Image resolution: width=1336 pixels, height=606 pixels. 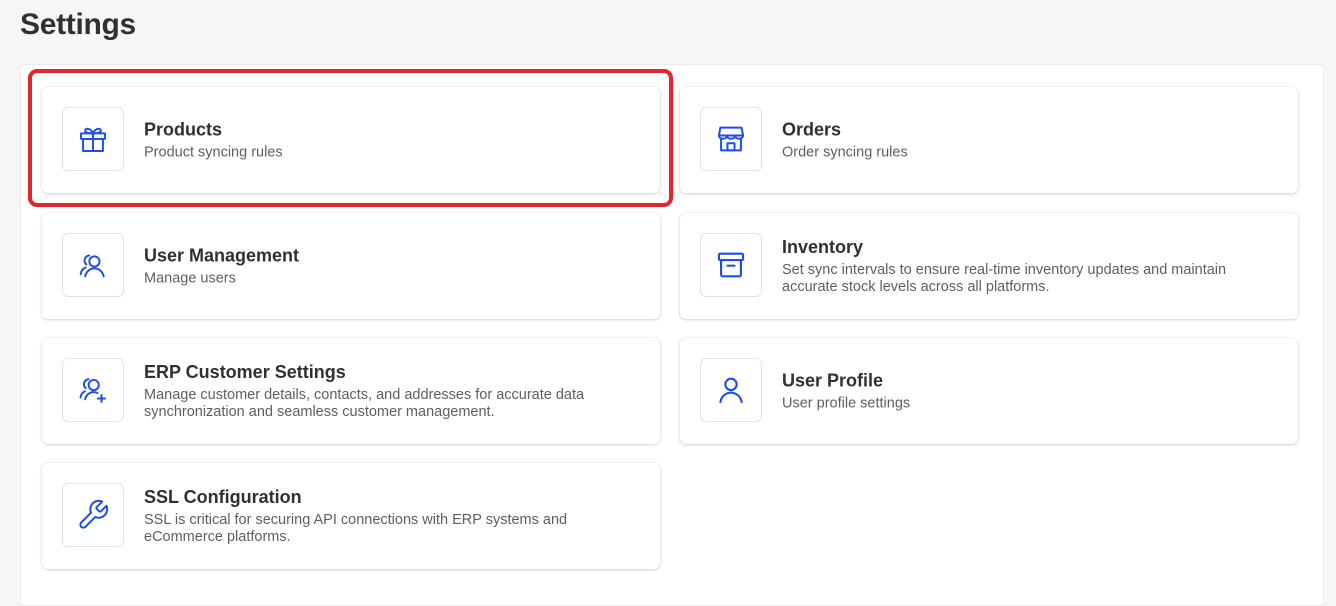 I want to click on card-description: Order syncing rules, so click(x=845, y=152).